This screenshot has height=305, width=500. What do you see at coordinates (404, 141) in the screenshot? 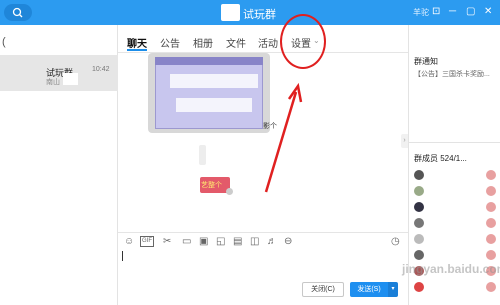
I see `collapse-arrow-icon: ›` at bounding box center [404, 141].